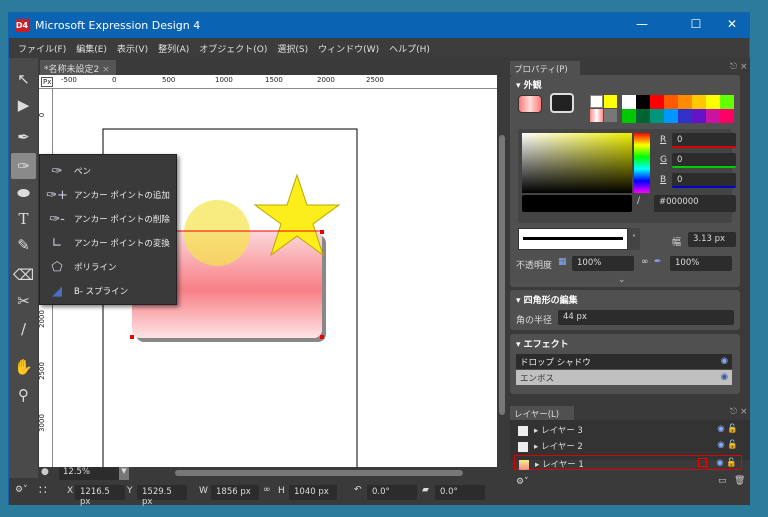  I want to click on minimize-button: —, so click(642, 26).